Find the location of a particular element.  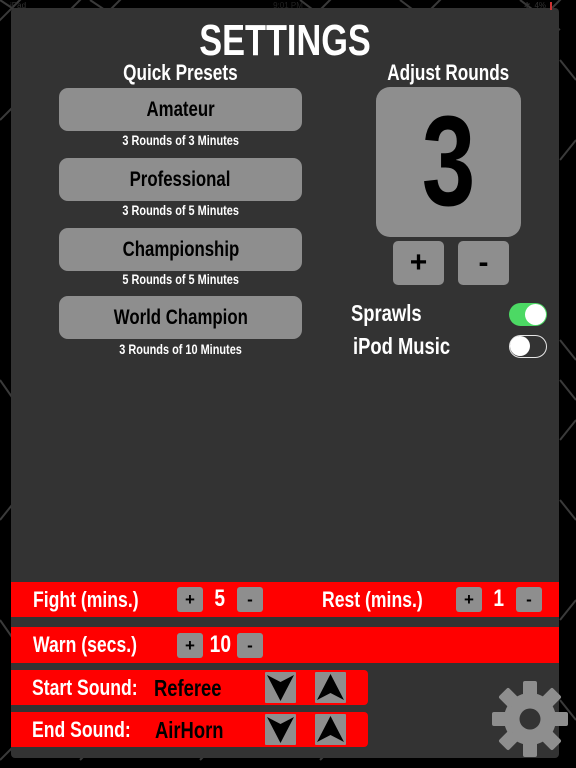

start-sound-down-button is located at coordinates (280, 687).